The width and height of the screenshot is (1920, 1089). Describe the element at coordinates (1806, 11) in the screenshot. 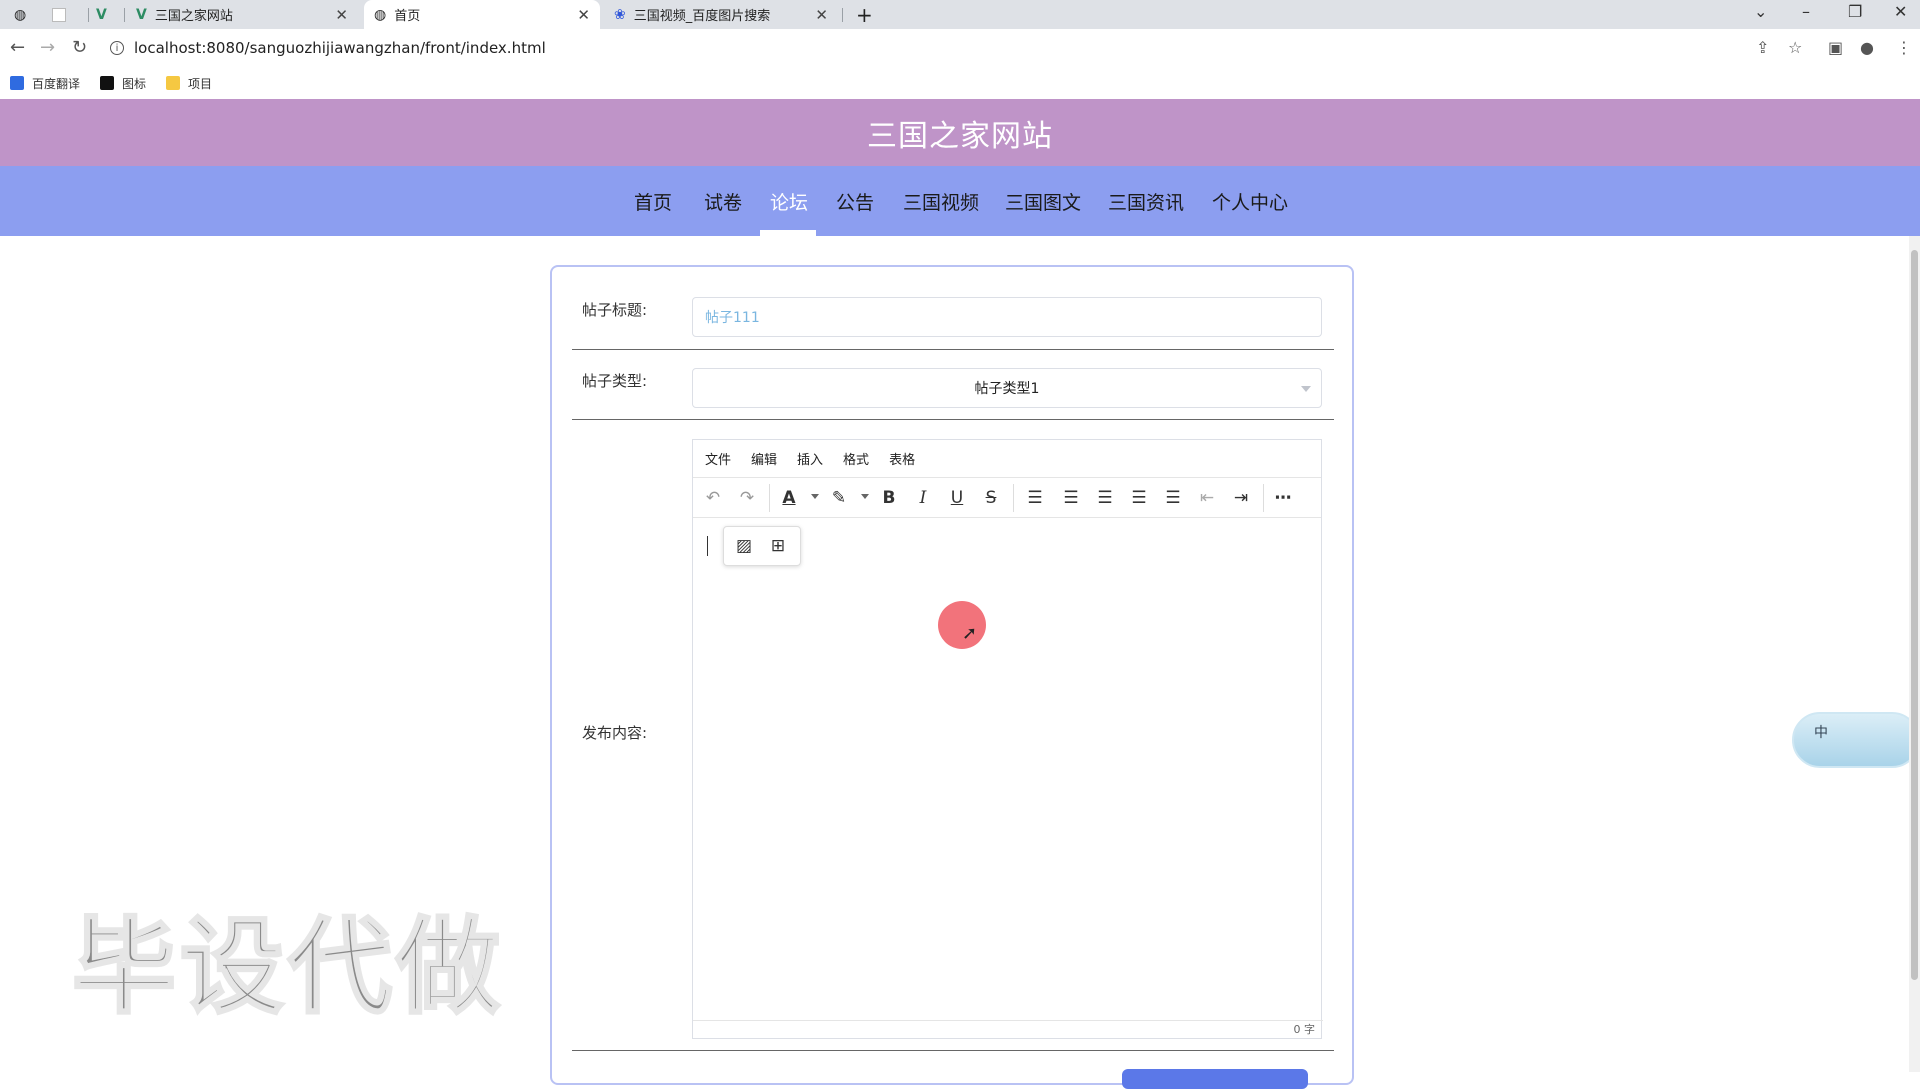

I see `minimize-icon: –` at that location.